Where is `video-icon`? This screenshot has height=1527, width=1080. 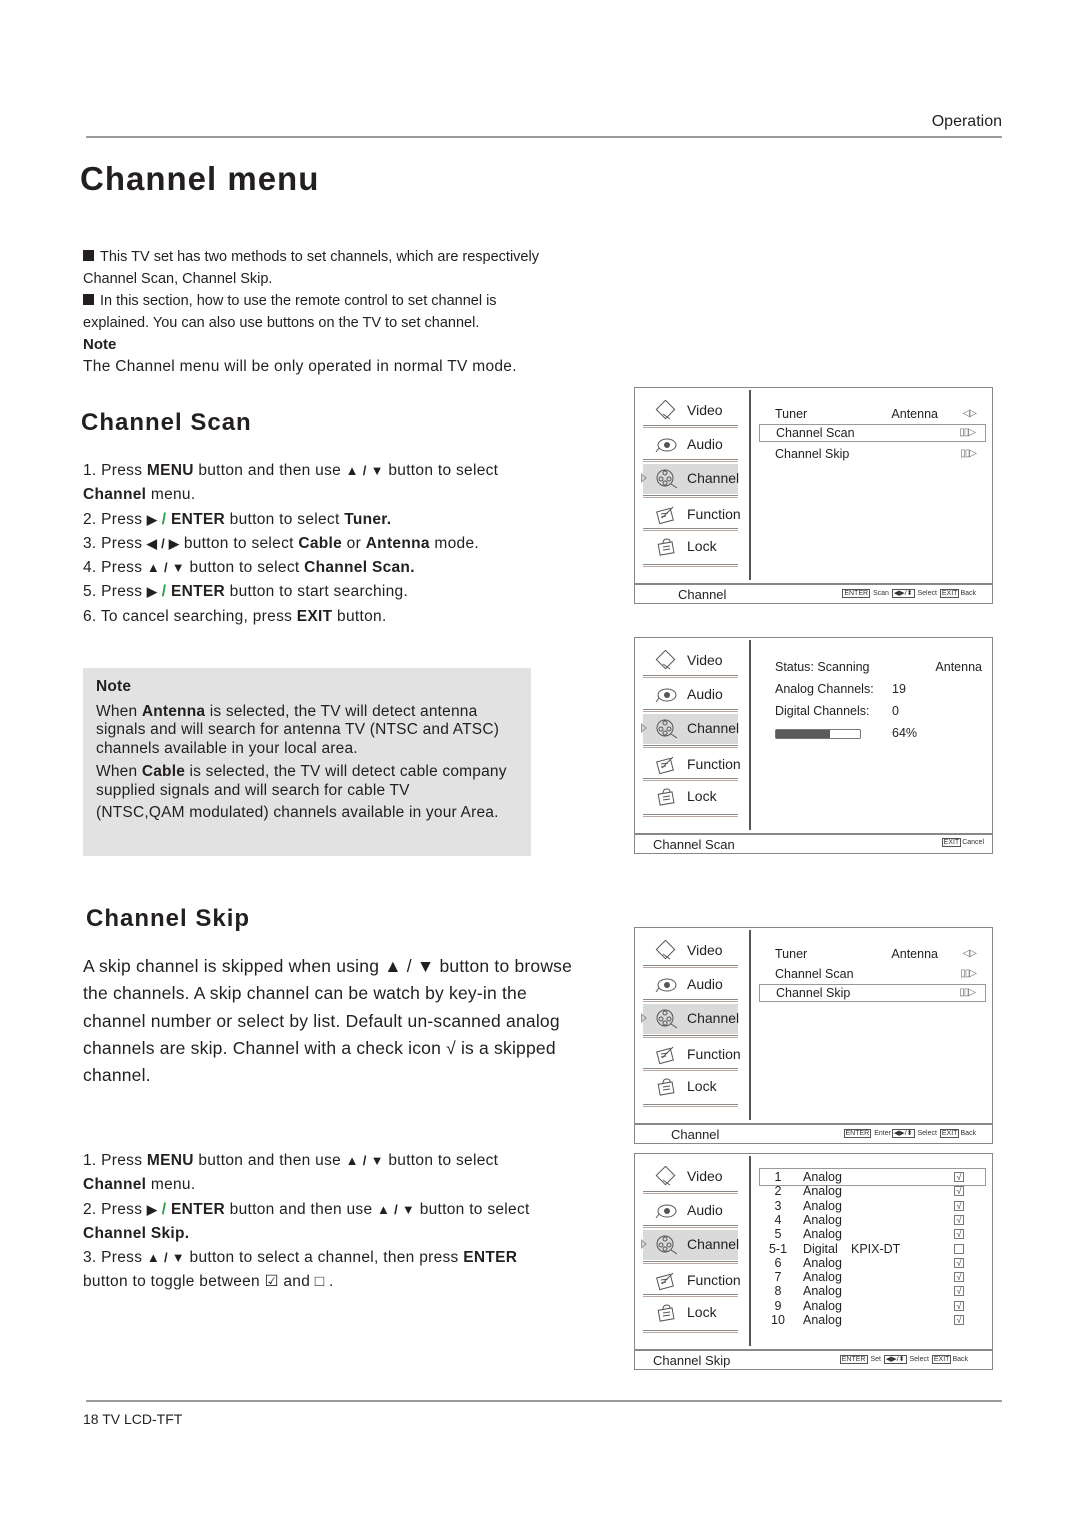 video-icon is located at coordinates (666, 950).